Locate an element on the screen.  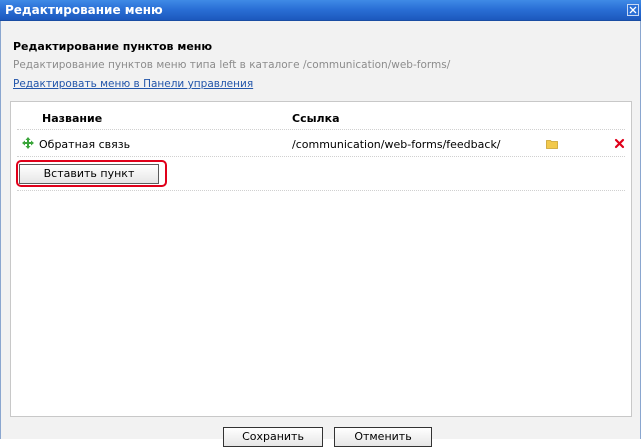
menu-item-link: /communication/web-forms/feedback/ is located at coordinates (396, 144).